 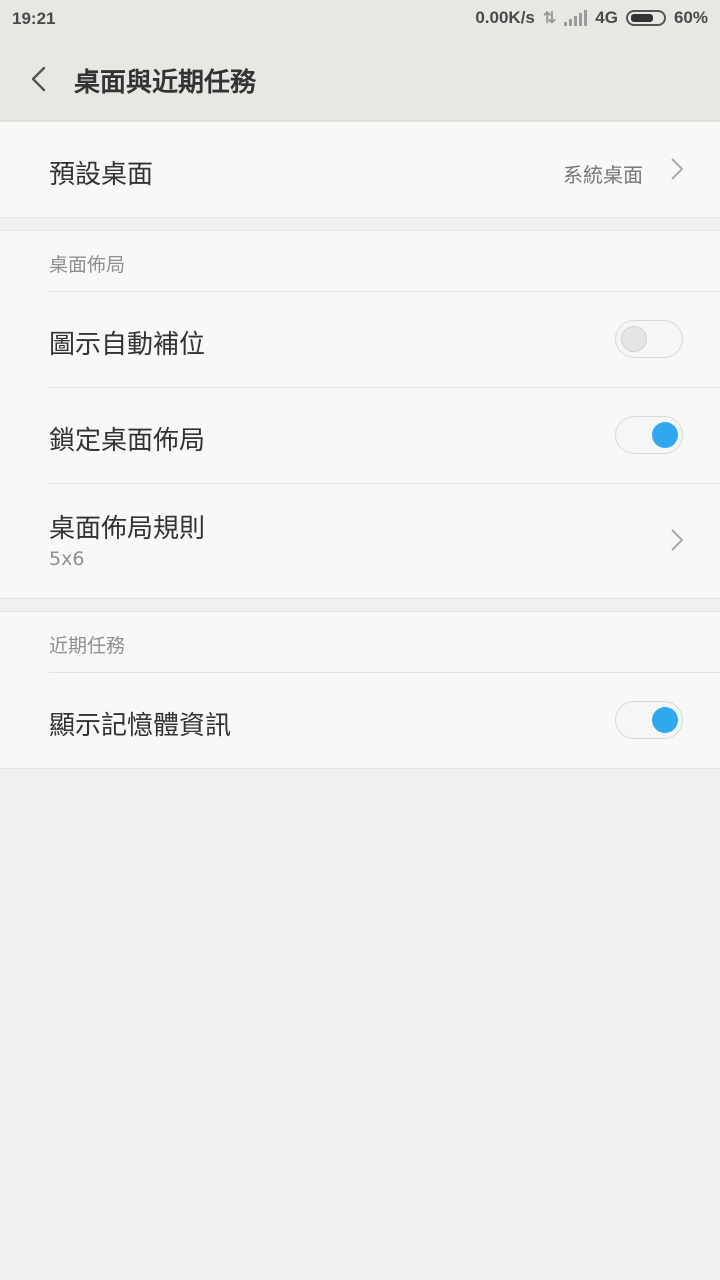 I want to click on default-launcher-row: 預設桌面 系統桌面, so click(x=384, y=169).